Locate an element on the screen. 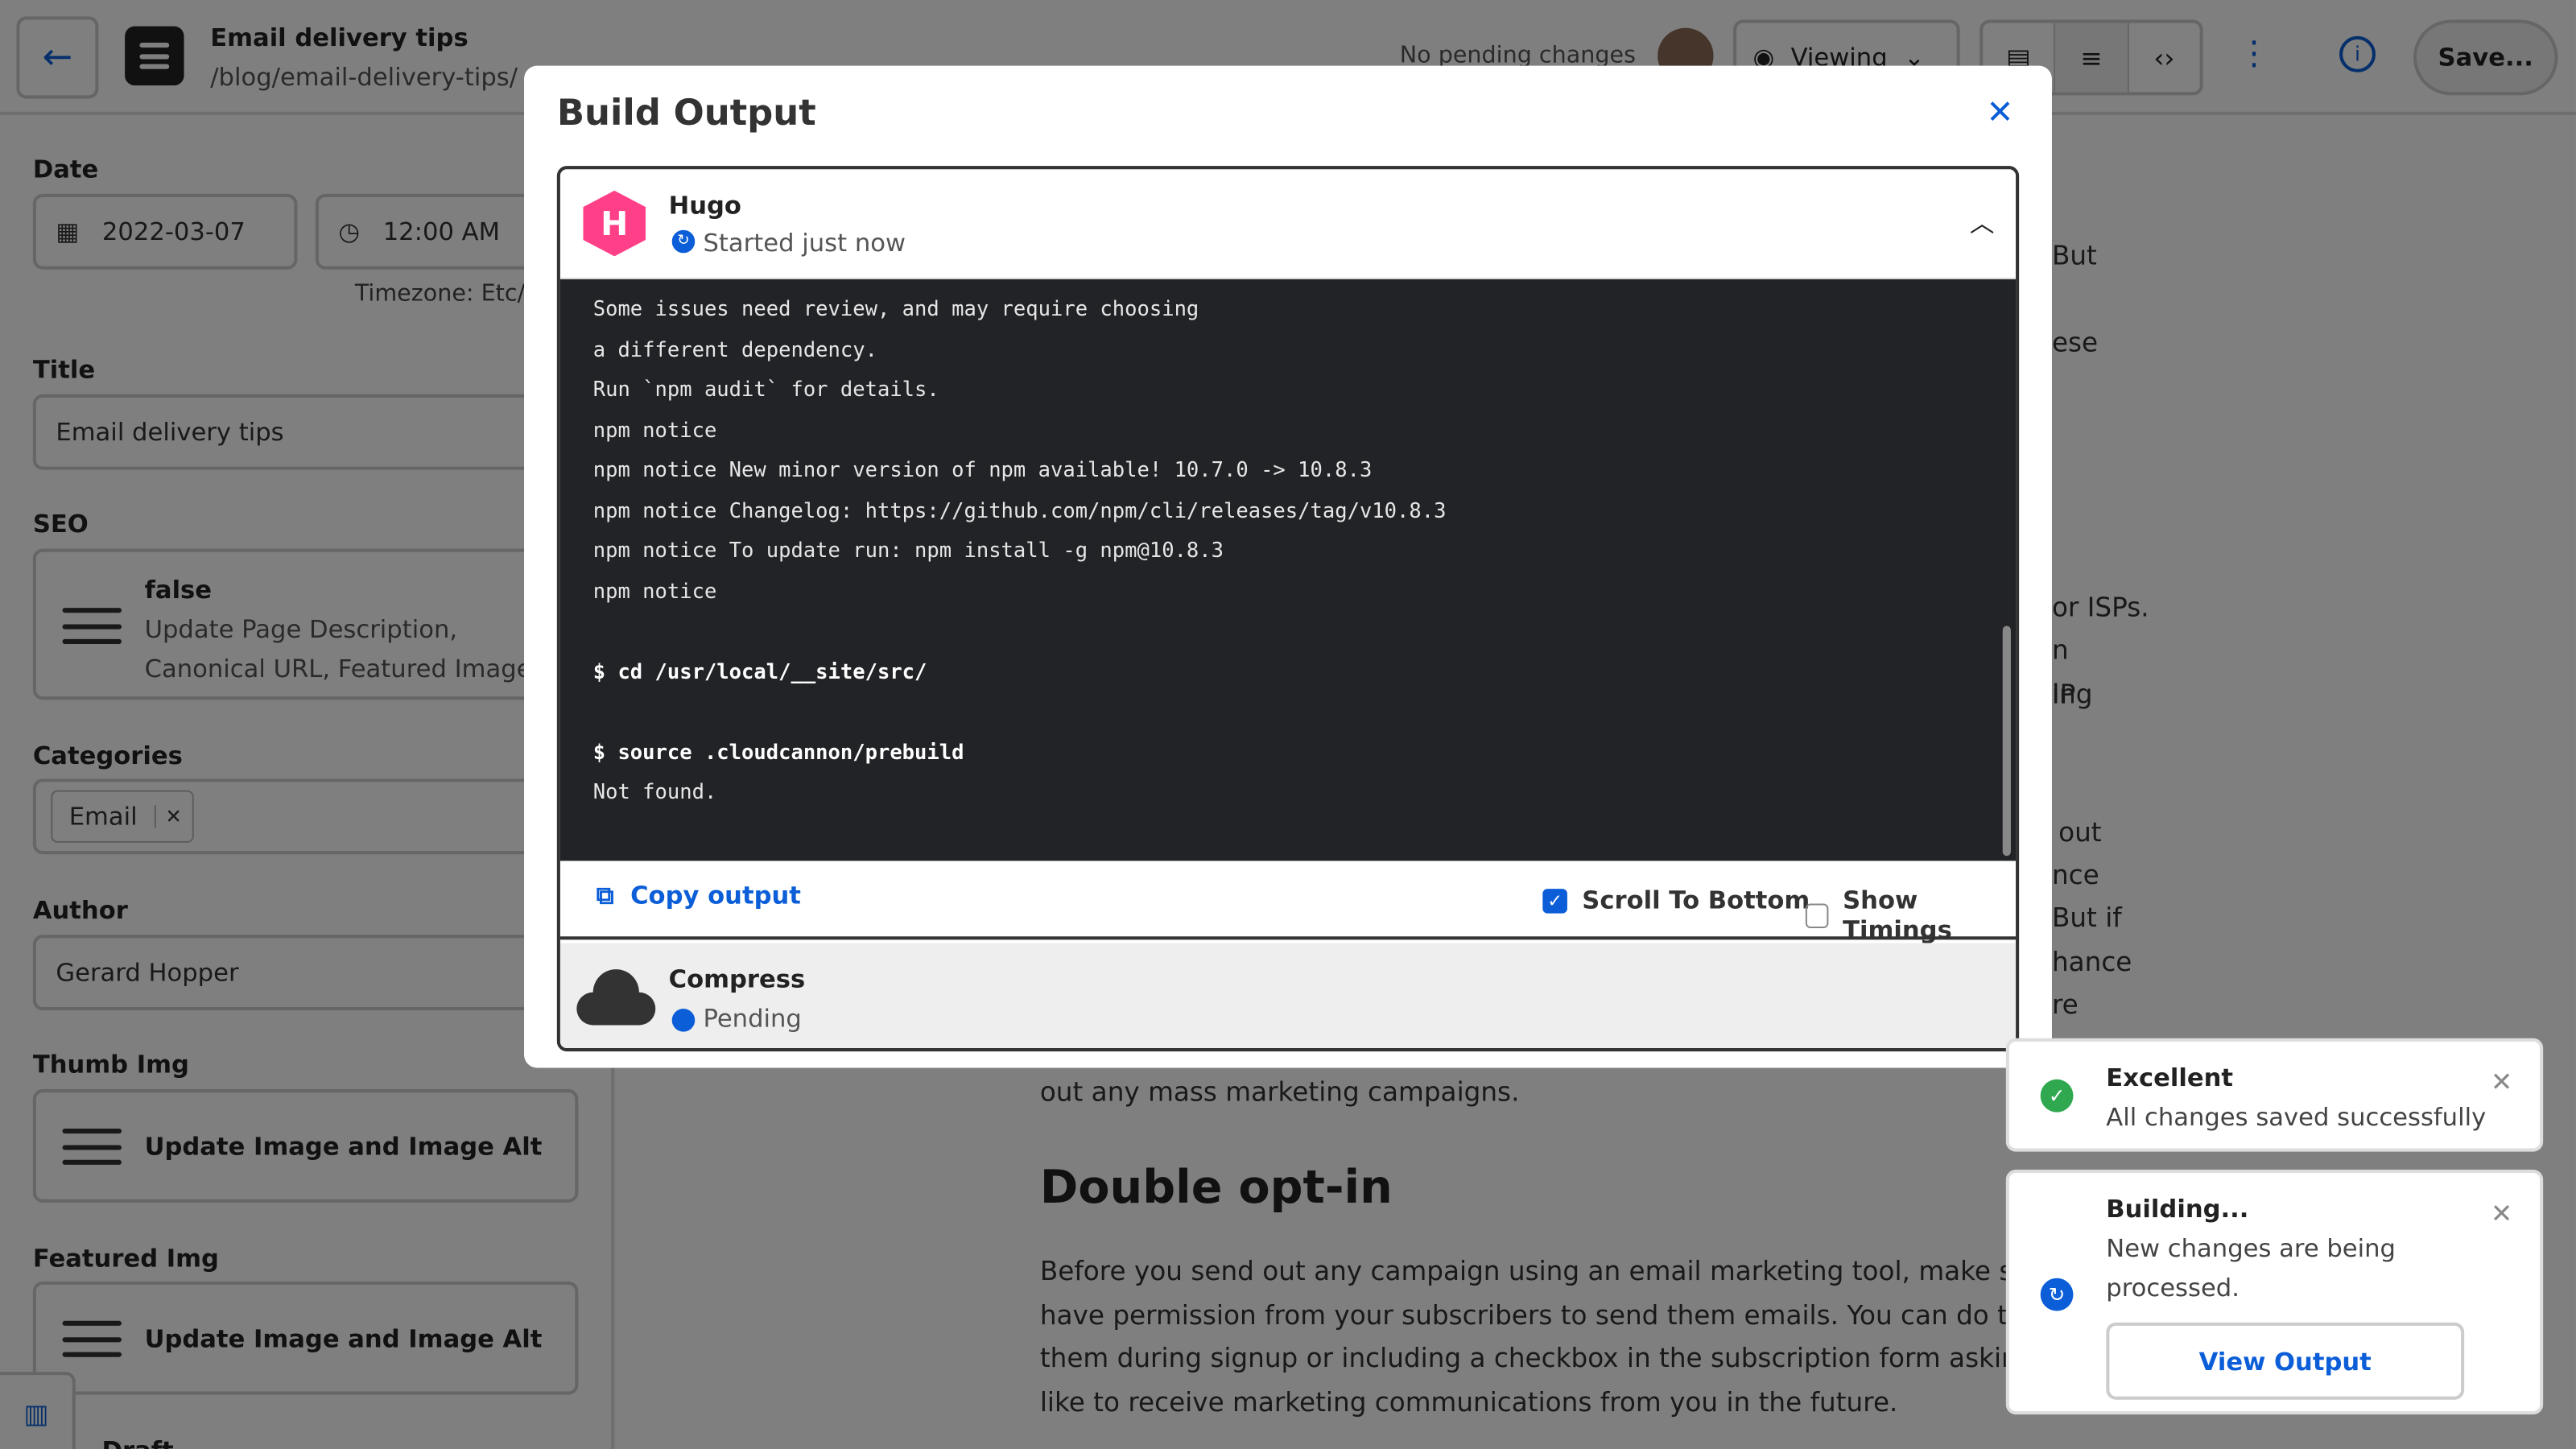 The width and height of the screenshot is (2576, 1449). hugo-logo-icon: H is located at coordinates (614, 223).